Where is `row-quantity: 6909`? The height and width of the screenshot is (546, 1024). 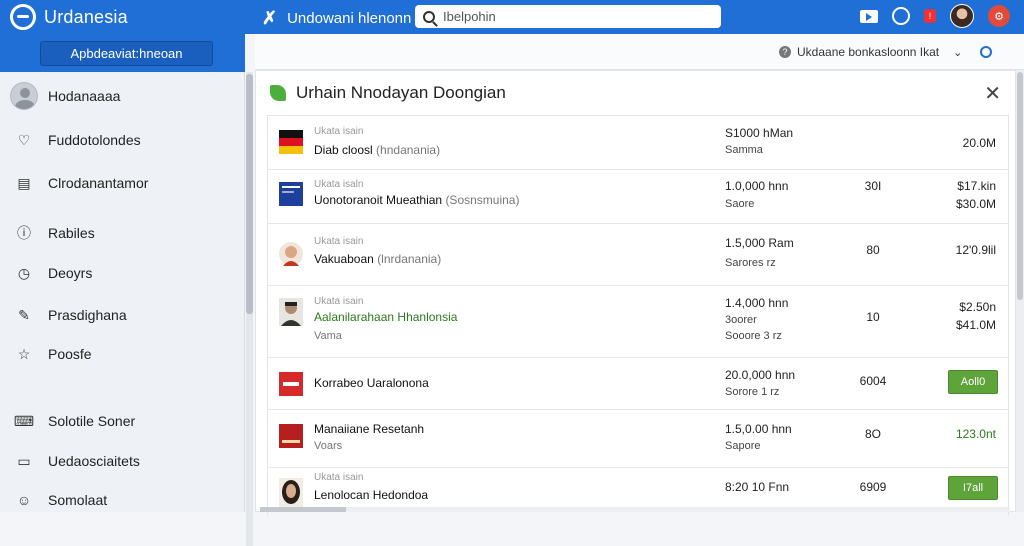 row-quantity: 6909 is located at coordinates (873, 487).